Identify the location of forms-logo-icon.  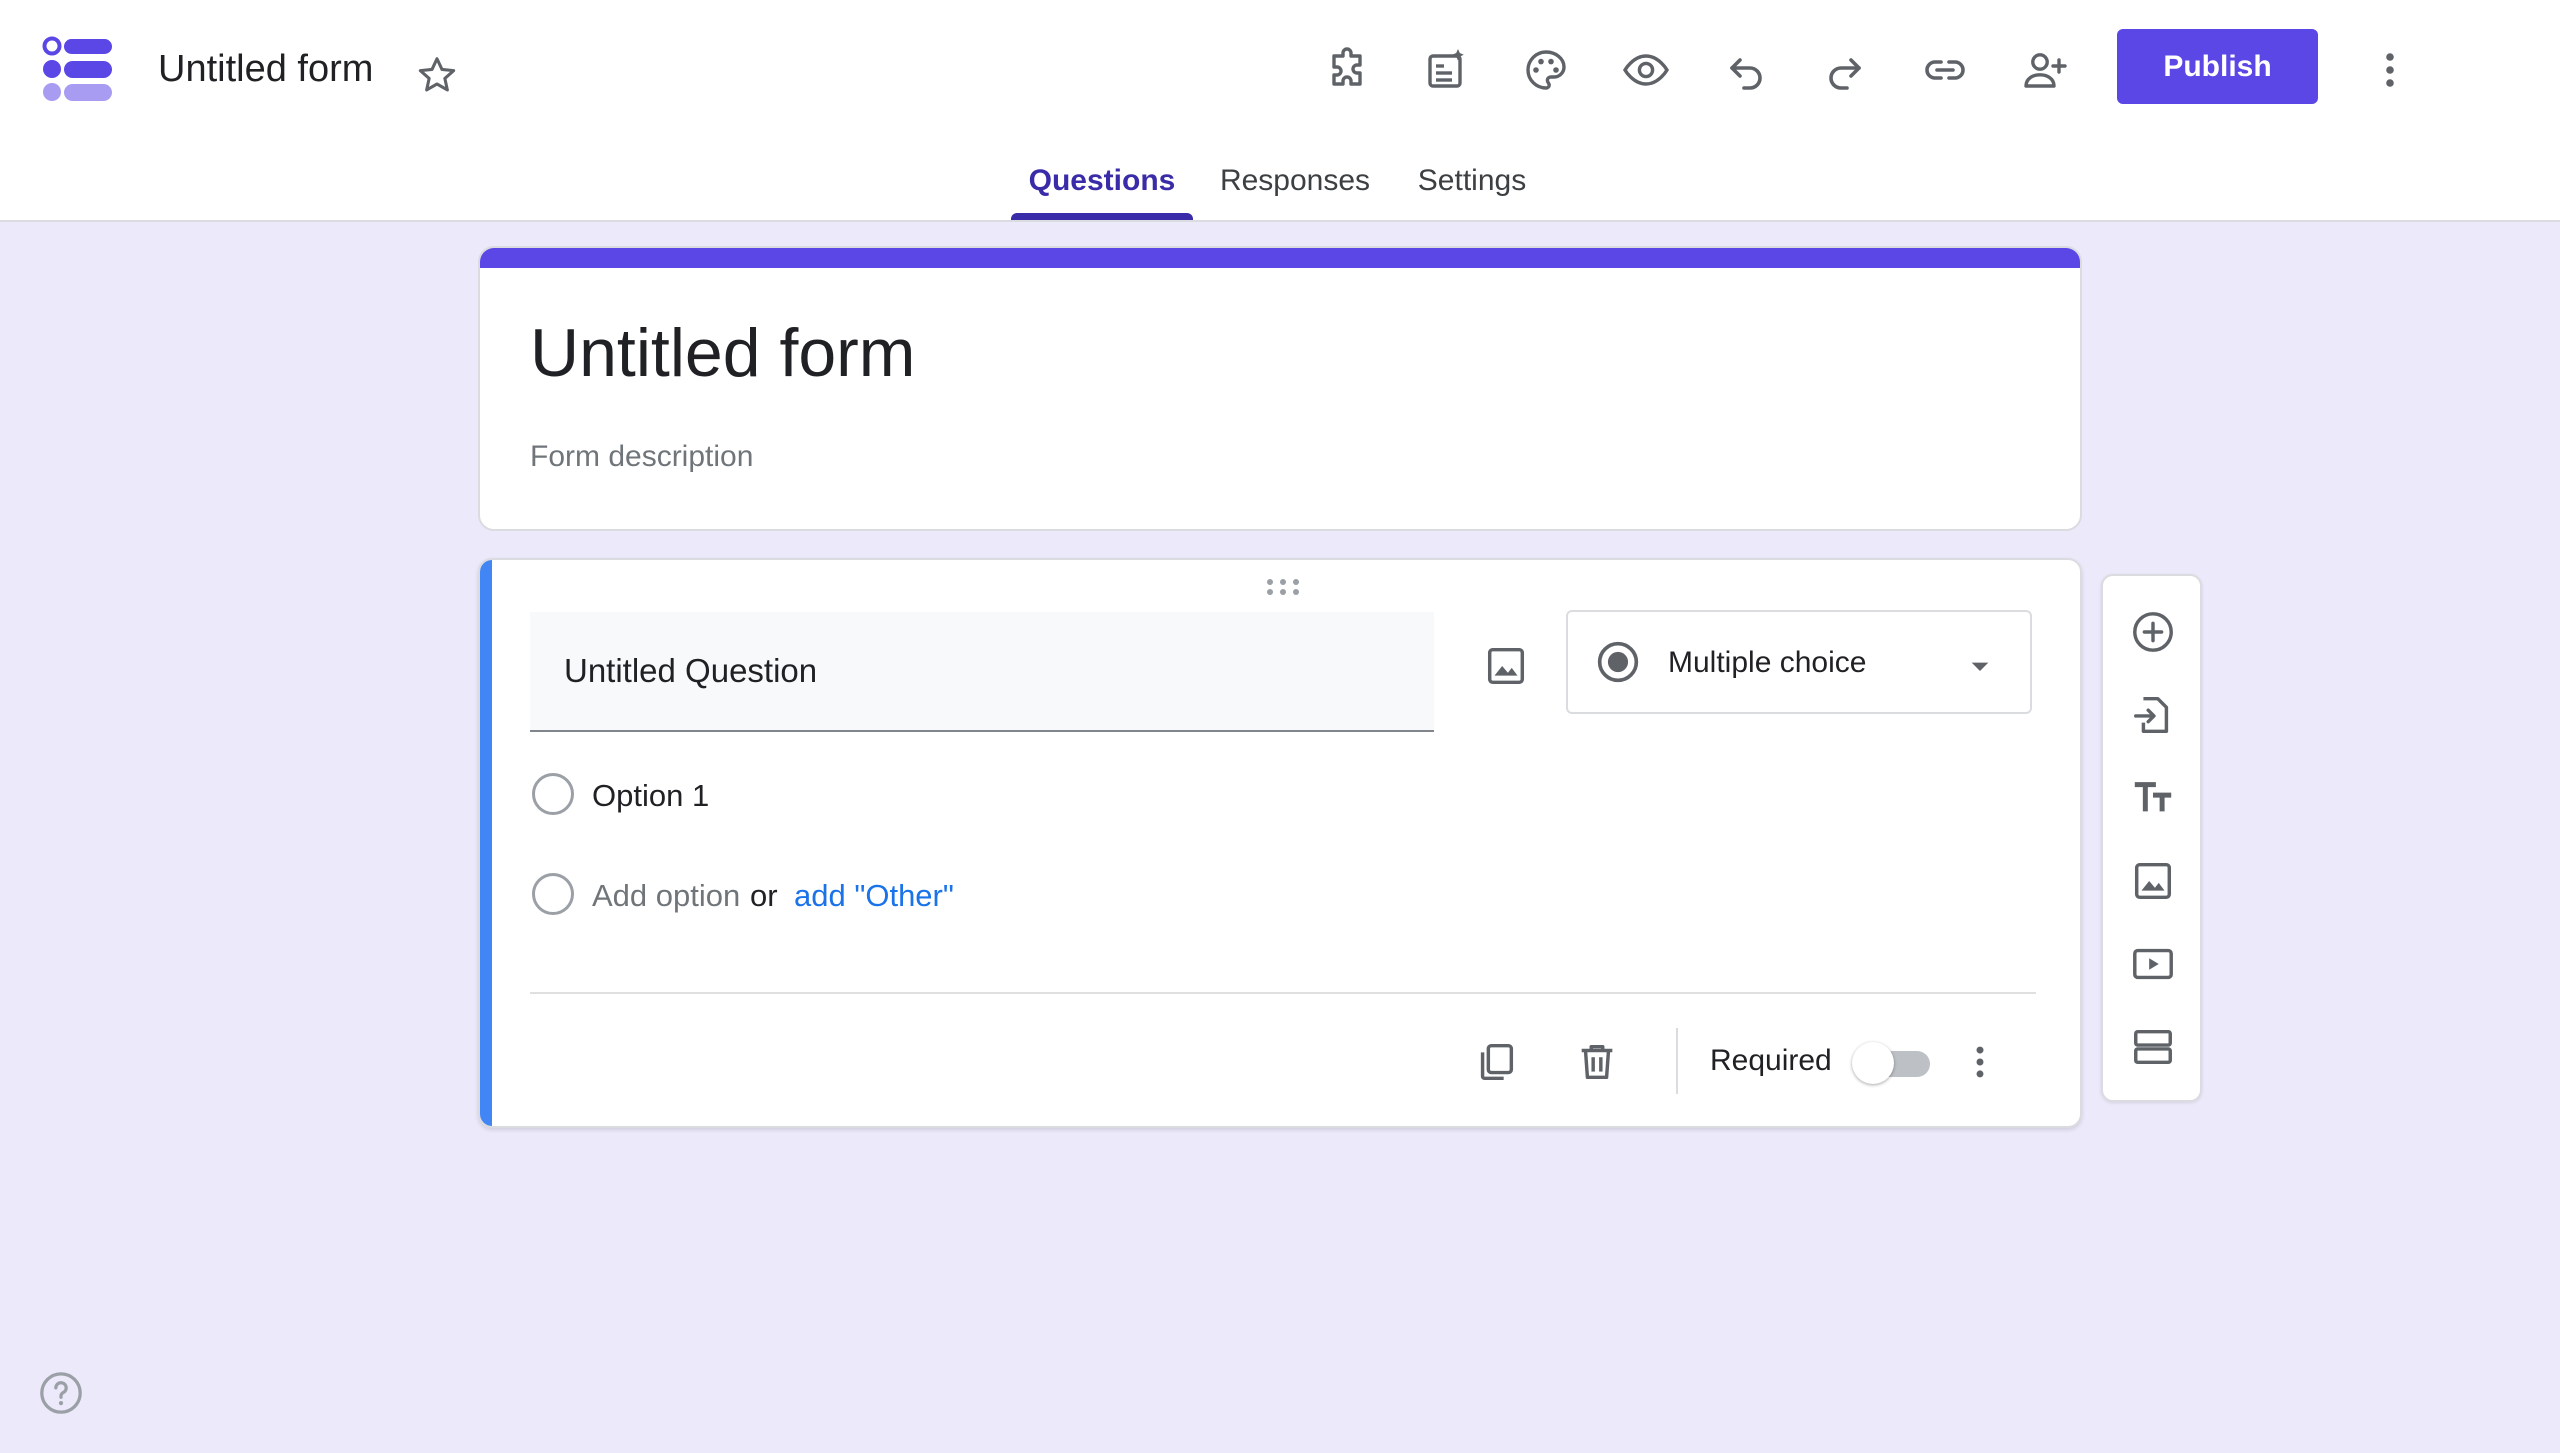
(78, 70).